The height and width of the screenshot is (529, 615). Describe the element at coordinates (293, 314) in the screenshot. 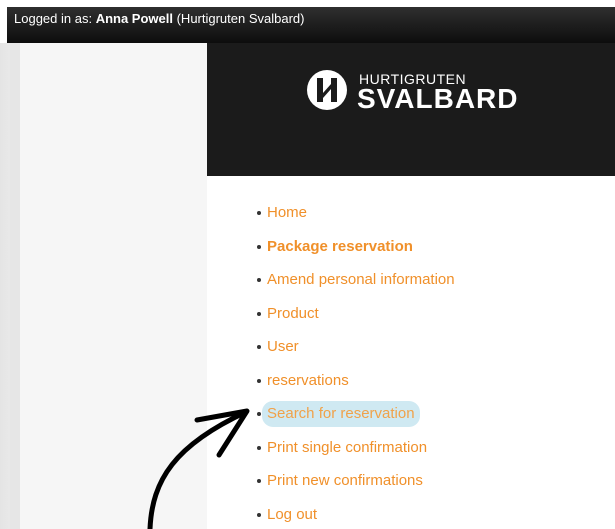

I see `menu-link-product: Product` at that location.